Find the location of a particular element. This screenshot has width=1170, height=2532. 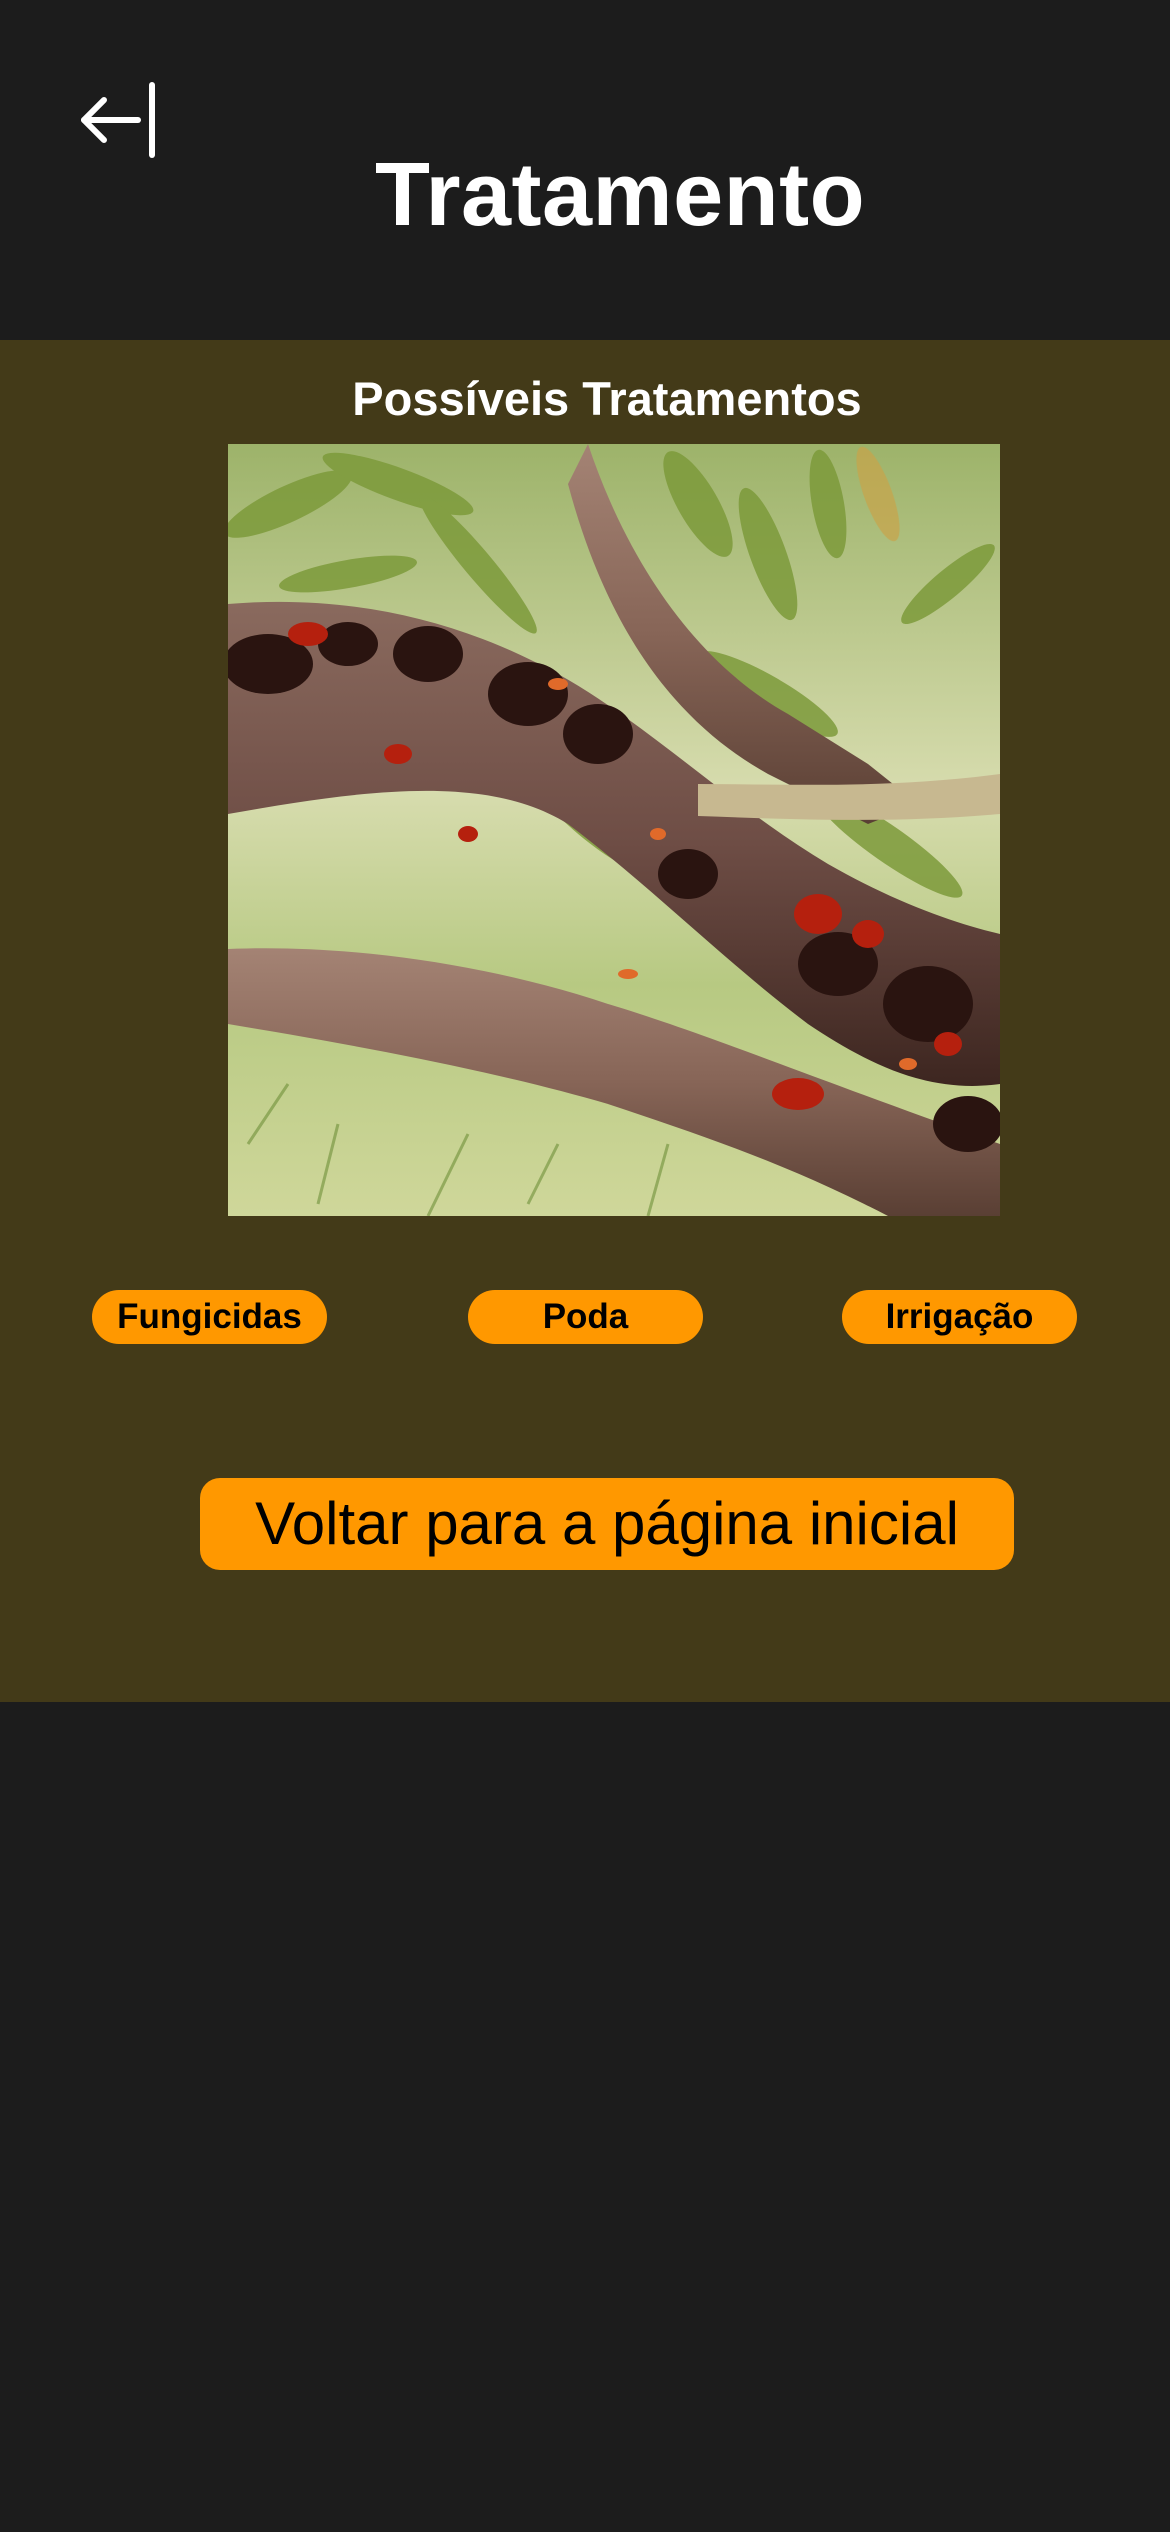

page-title: Tratamento is located at coordinates (620, 195).